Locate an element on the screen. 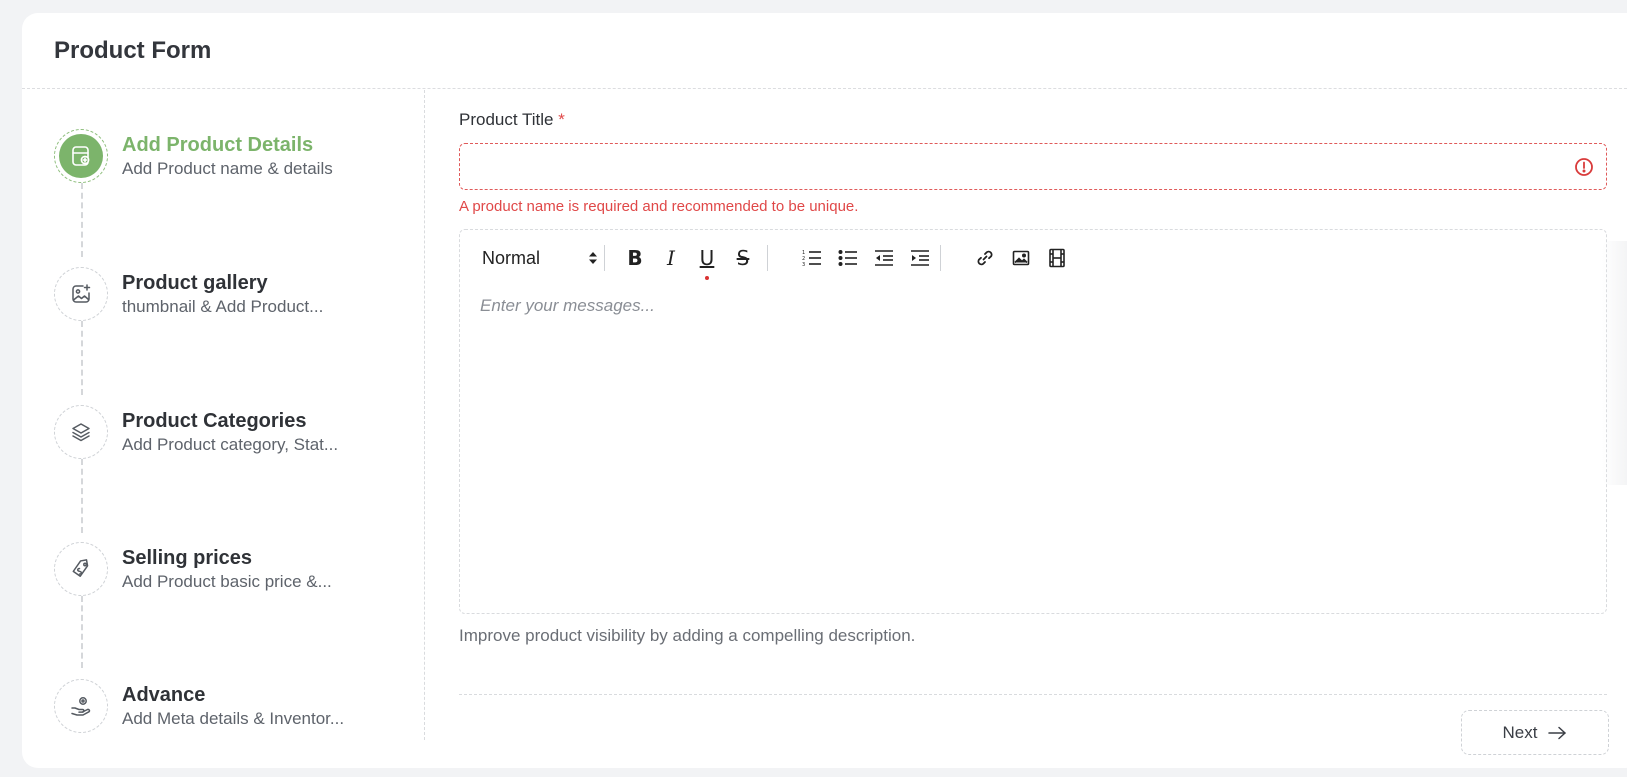  page-title: Product Form is located at coordinates (133, 50).